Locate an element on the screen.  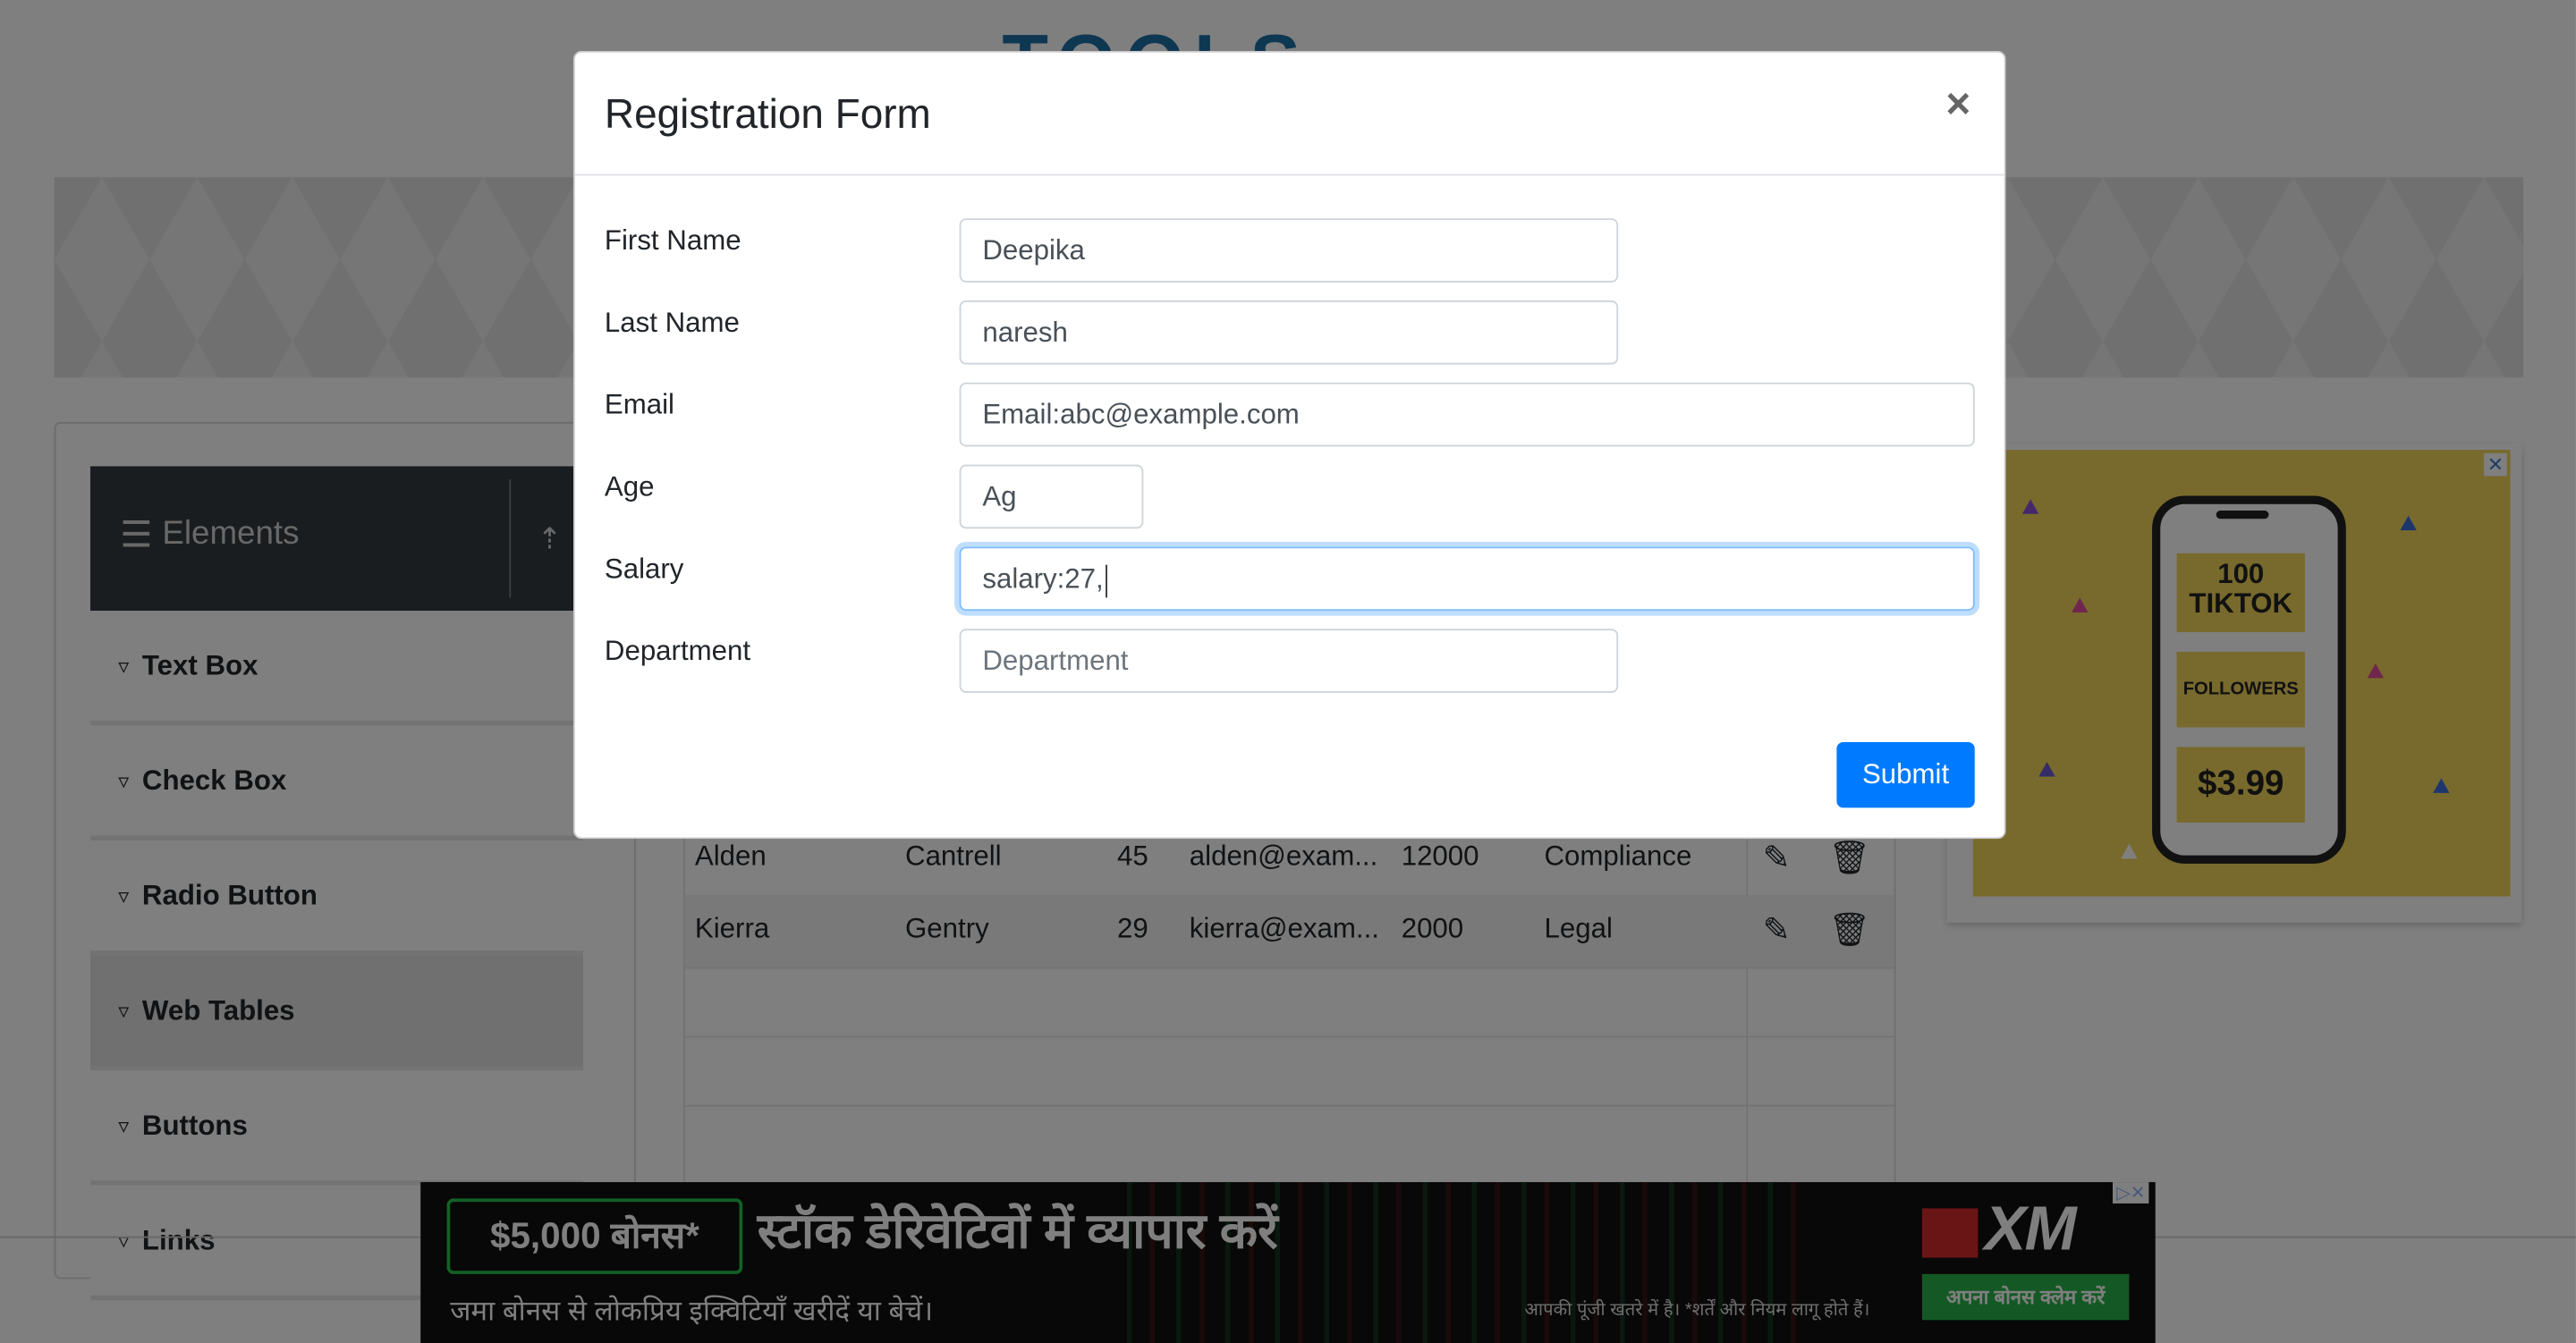
close-icon: × is located at coordinates (1958, 103).